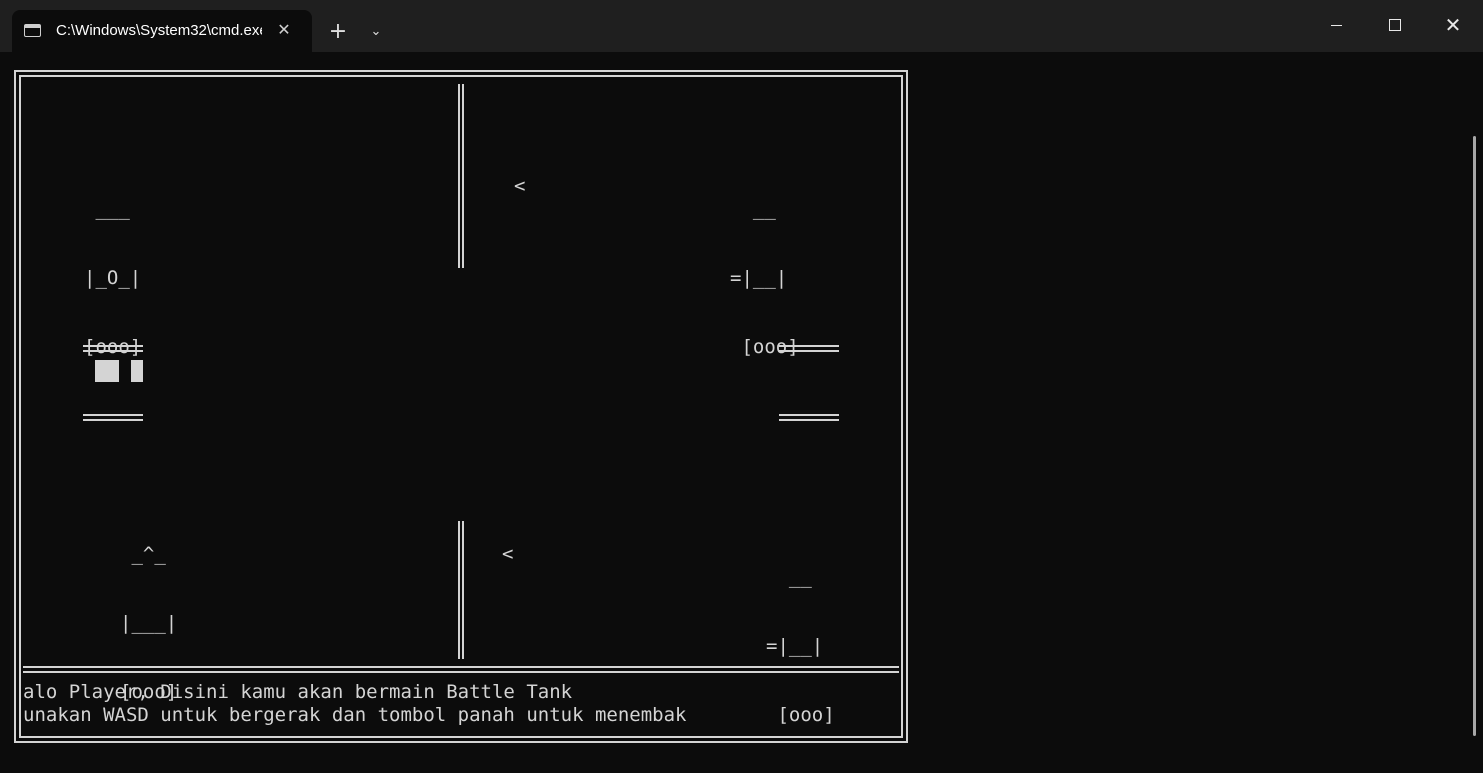  I want to click on maximize-button, so click(1395, 25).